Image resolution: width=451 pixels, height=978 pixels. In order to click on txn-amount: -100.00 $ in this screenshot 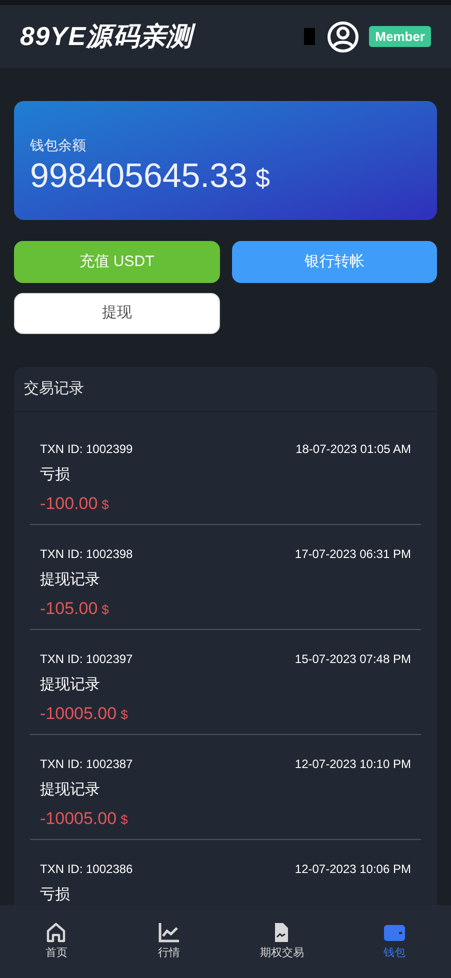, I will do `click(75, 503)`.